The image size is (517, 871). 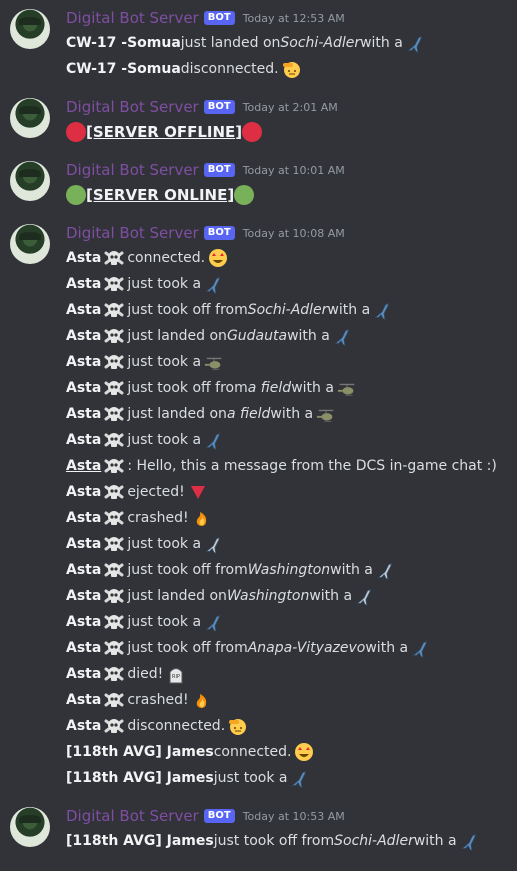 I want to click on event-text: disconnected., so click(x=229, y=69).